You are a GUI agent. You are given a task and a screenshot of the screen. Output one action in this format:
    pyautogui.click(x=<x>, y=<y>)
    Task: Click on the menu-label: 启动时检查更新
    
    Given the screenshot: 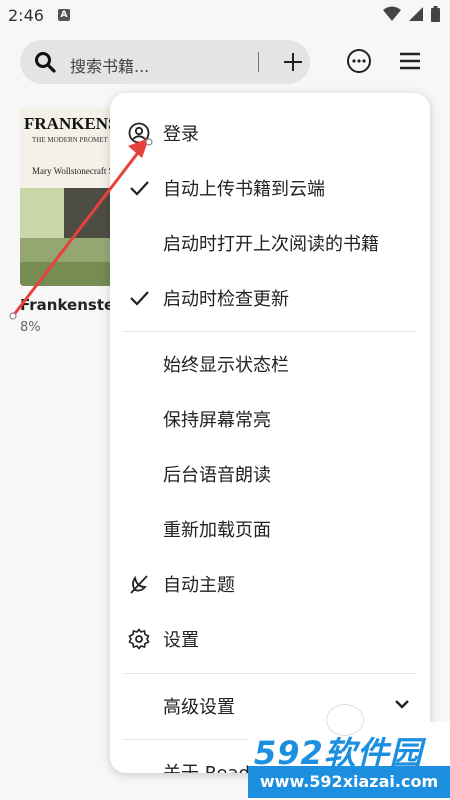 What is the action you would take?
    pyautogui.click(x=226, y=299)
    